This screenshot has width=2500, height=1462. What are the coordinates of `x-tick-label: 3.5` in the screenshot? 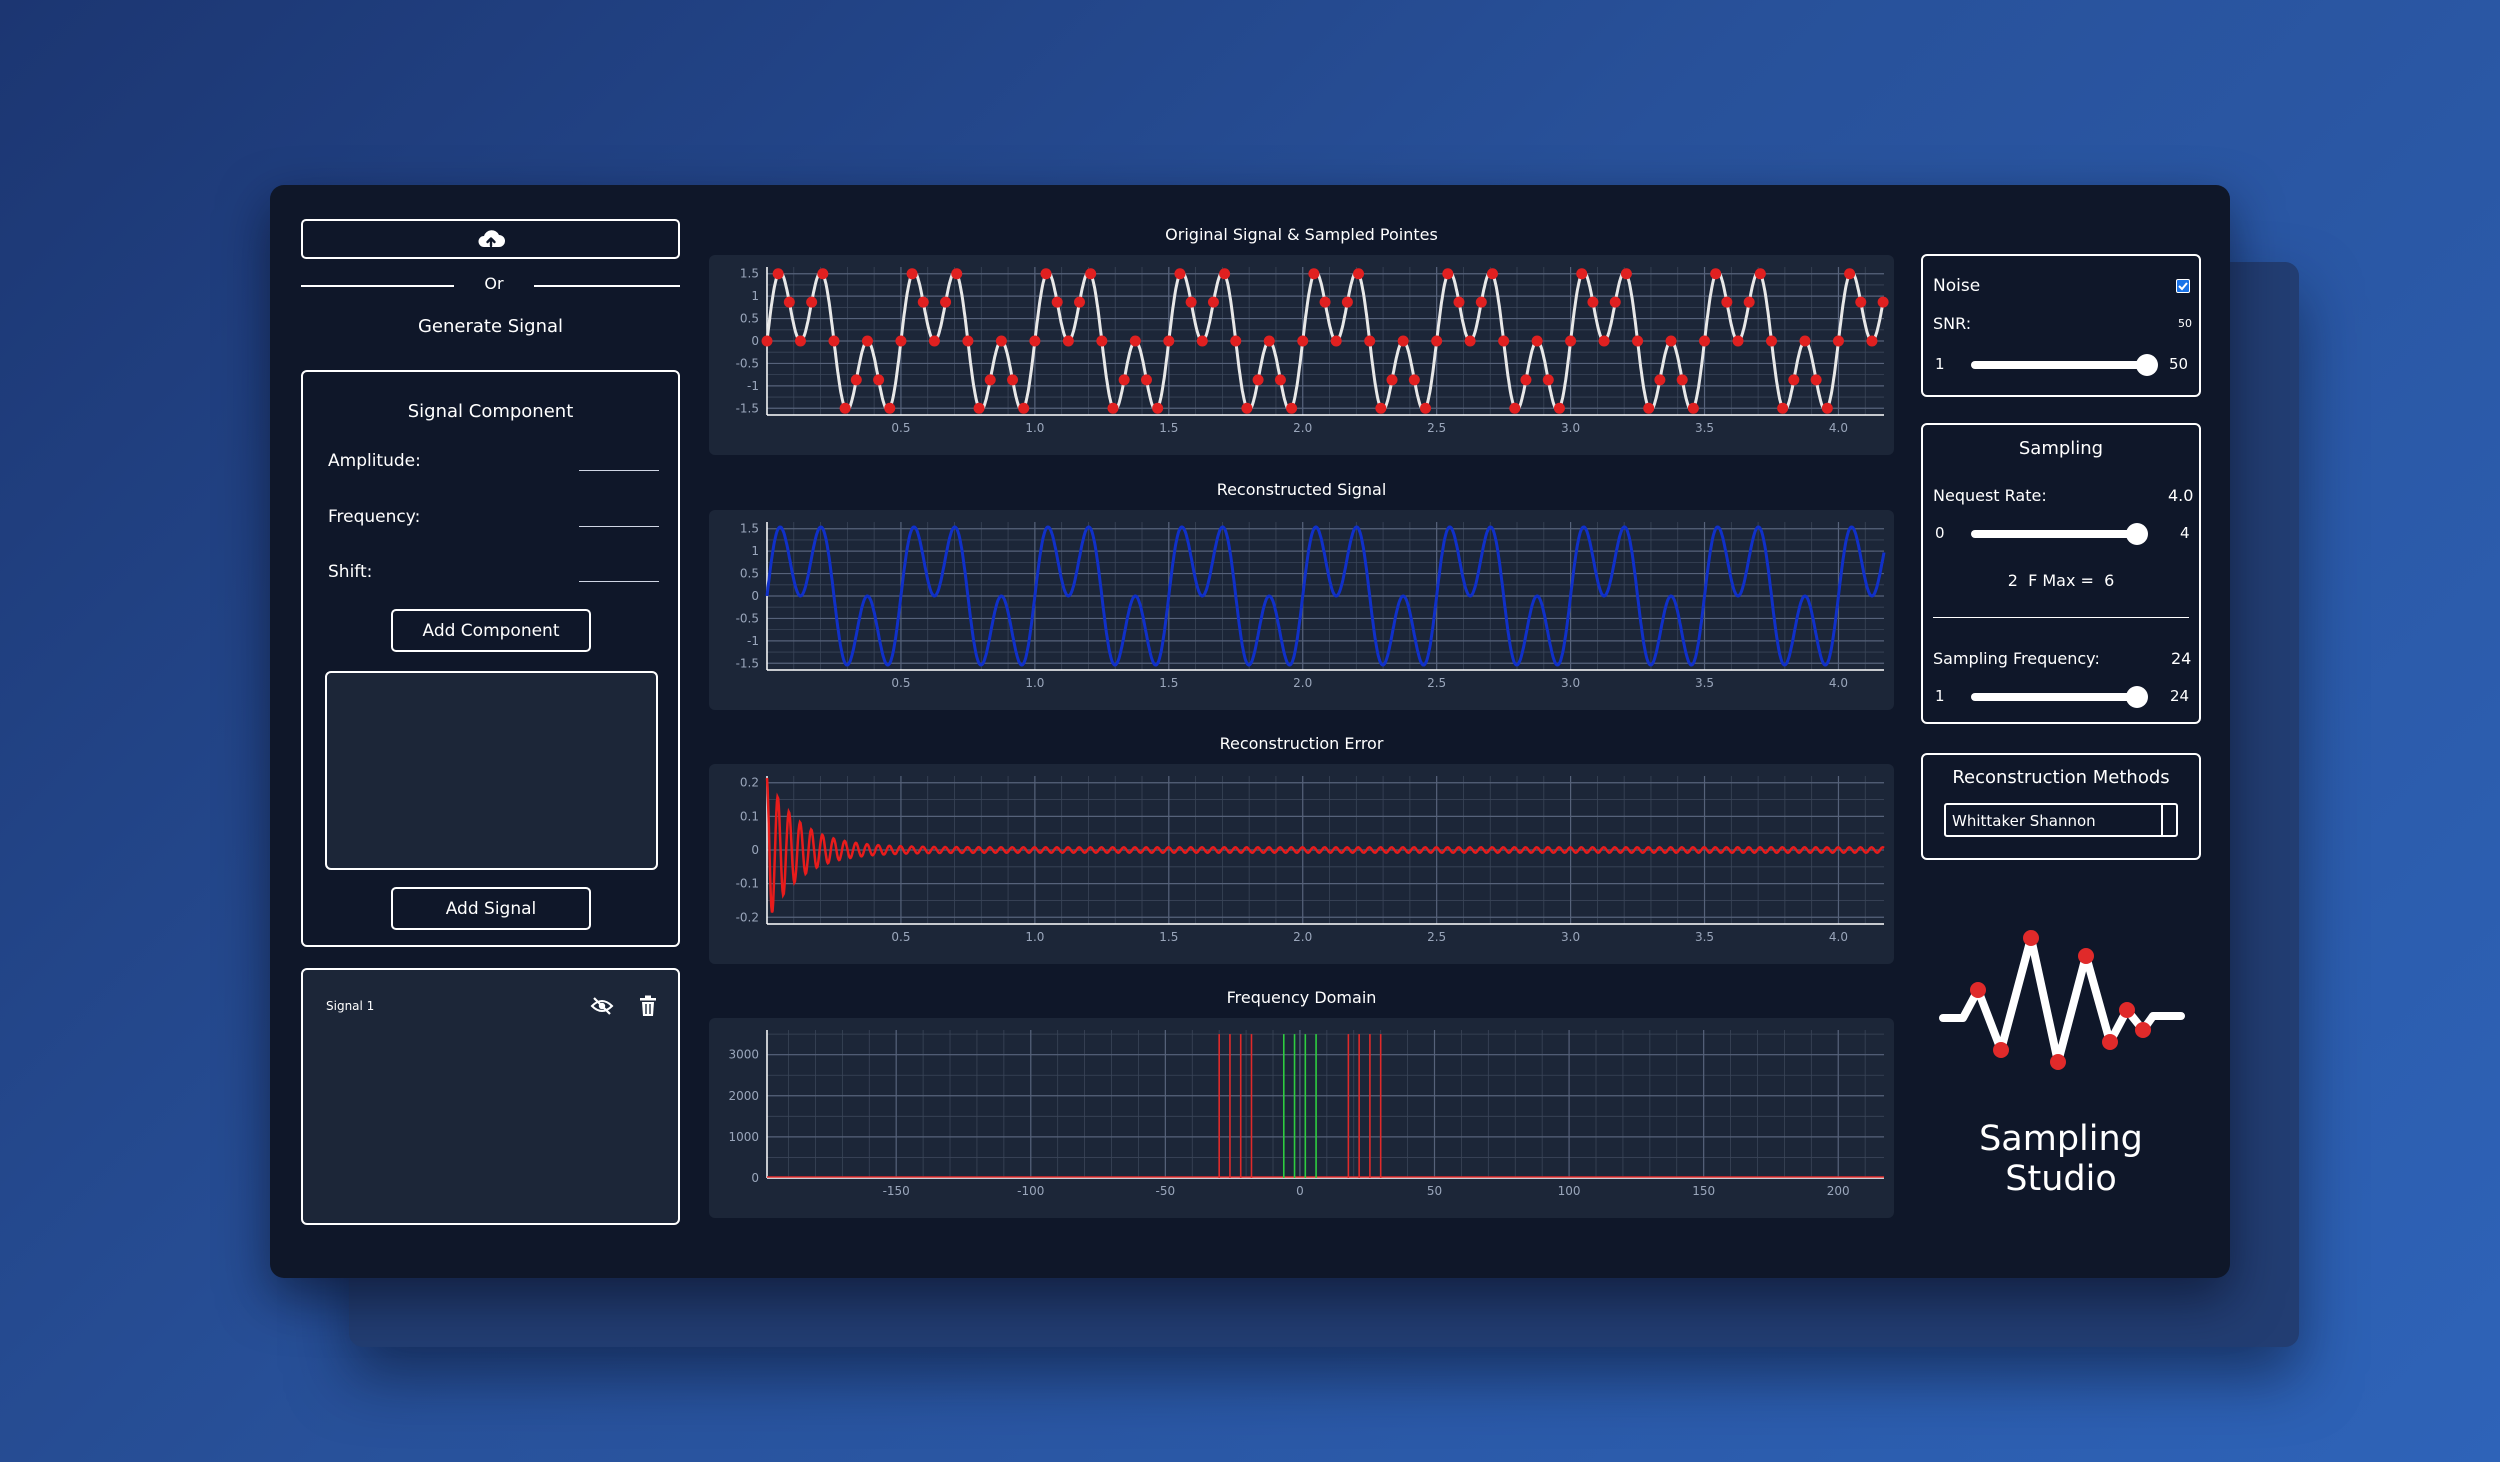 It's located at (1704, 937).